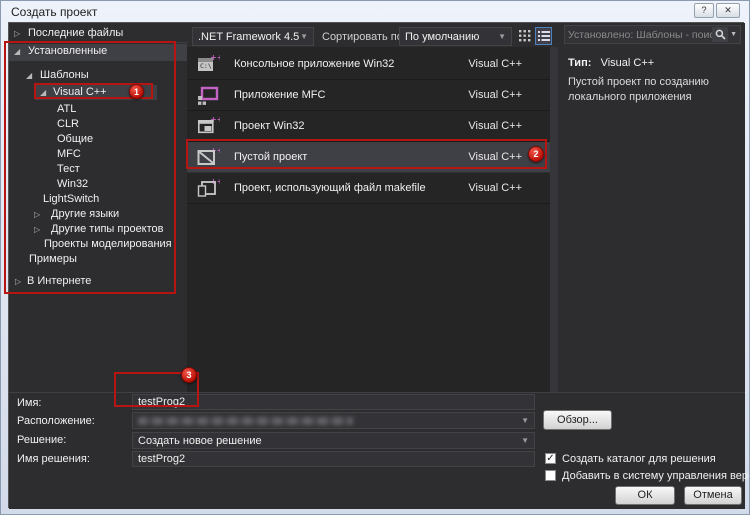 The width and height of the screenshot is (750, 515). What do you see at coordinates (162, 402) in the screenshot?
I see `name-input-value: testProg2` at bounding box center [162, 402].